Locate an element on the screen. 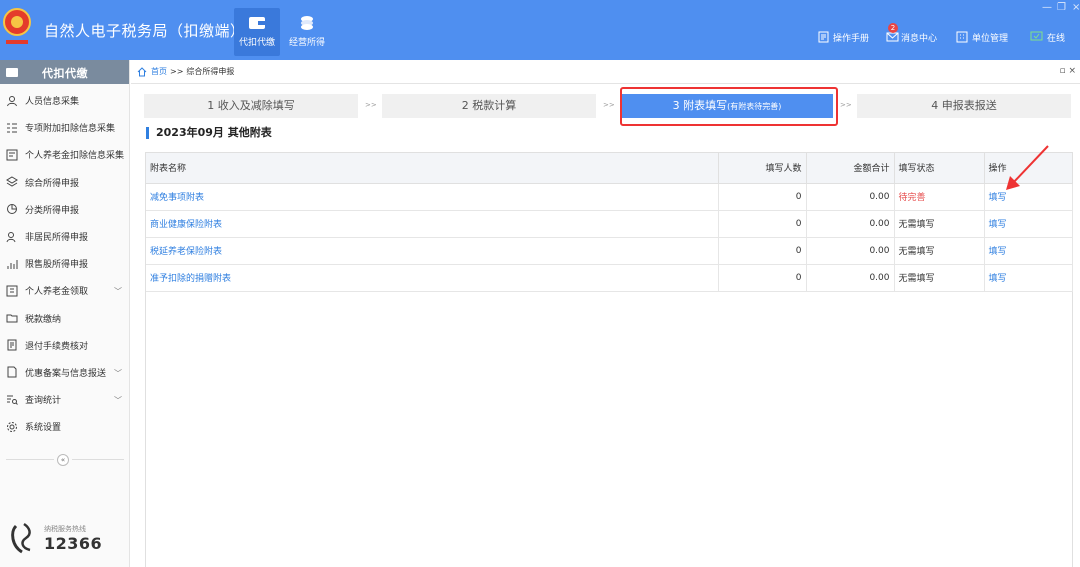 This screenshot has width=1080, height=567. pension-icon is located at coordinates (12, 291).